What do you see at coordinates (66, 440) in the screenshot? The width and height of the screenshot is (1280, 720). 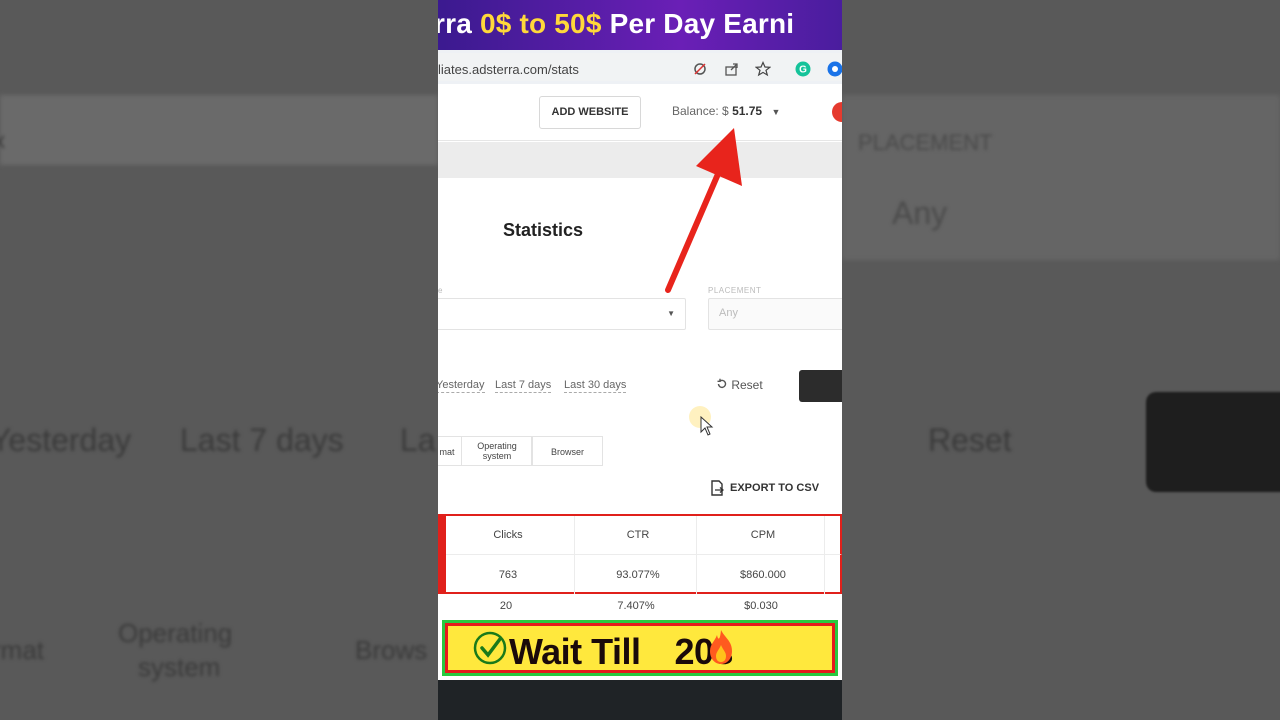 I see `backdrop-range-yesterday: Yesterday` at bounding box center [66, 440].